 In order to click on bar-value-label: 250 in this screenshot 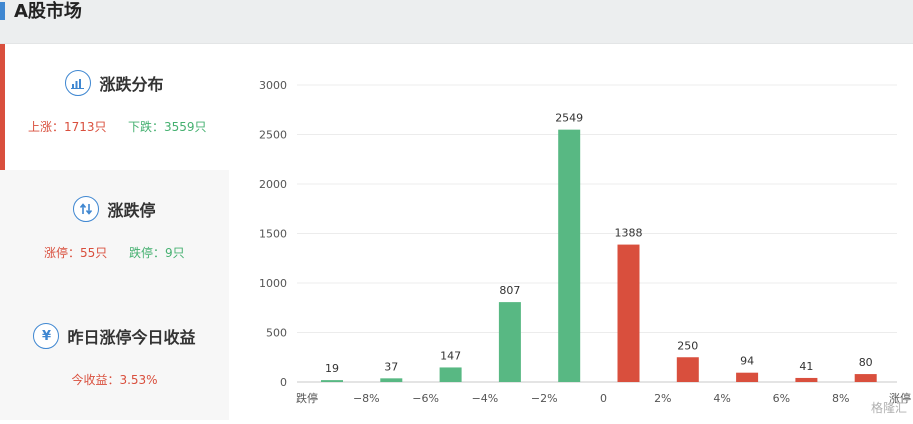, I will do `click(687, 345)`.